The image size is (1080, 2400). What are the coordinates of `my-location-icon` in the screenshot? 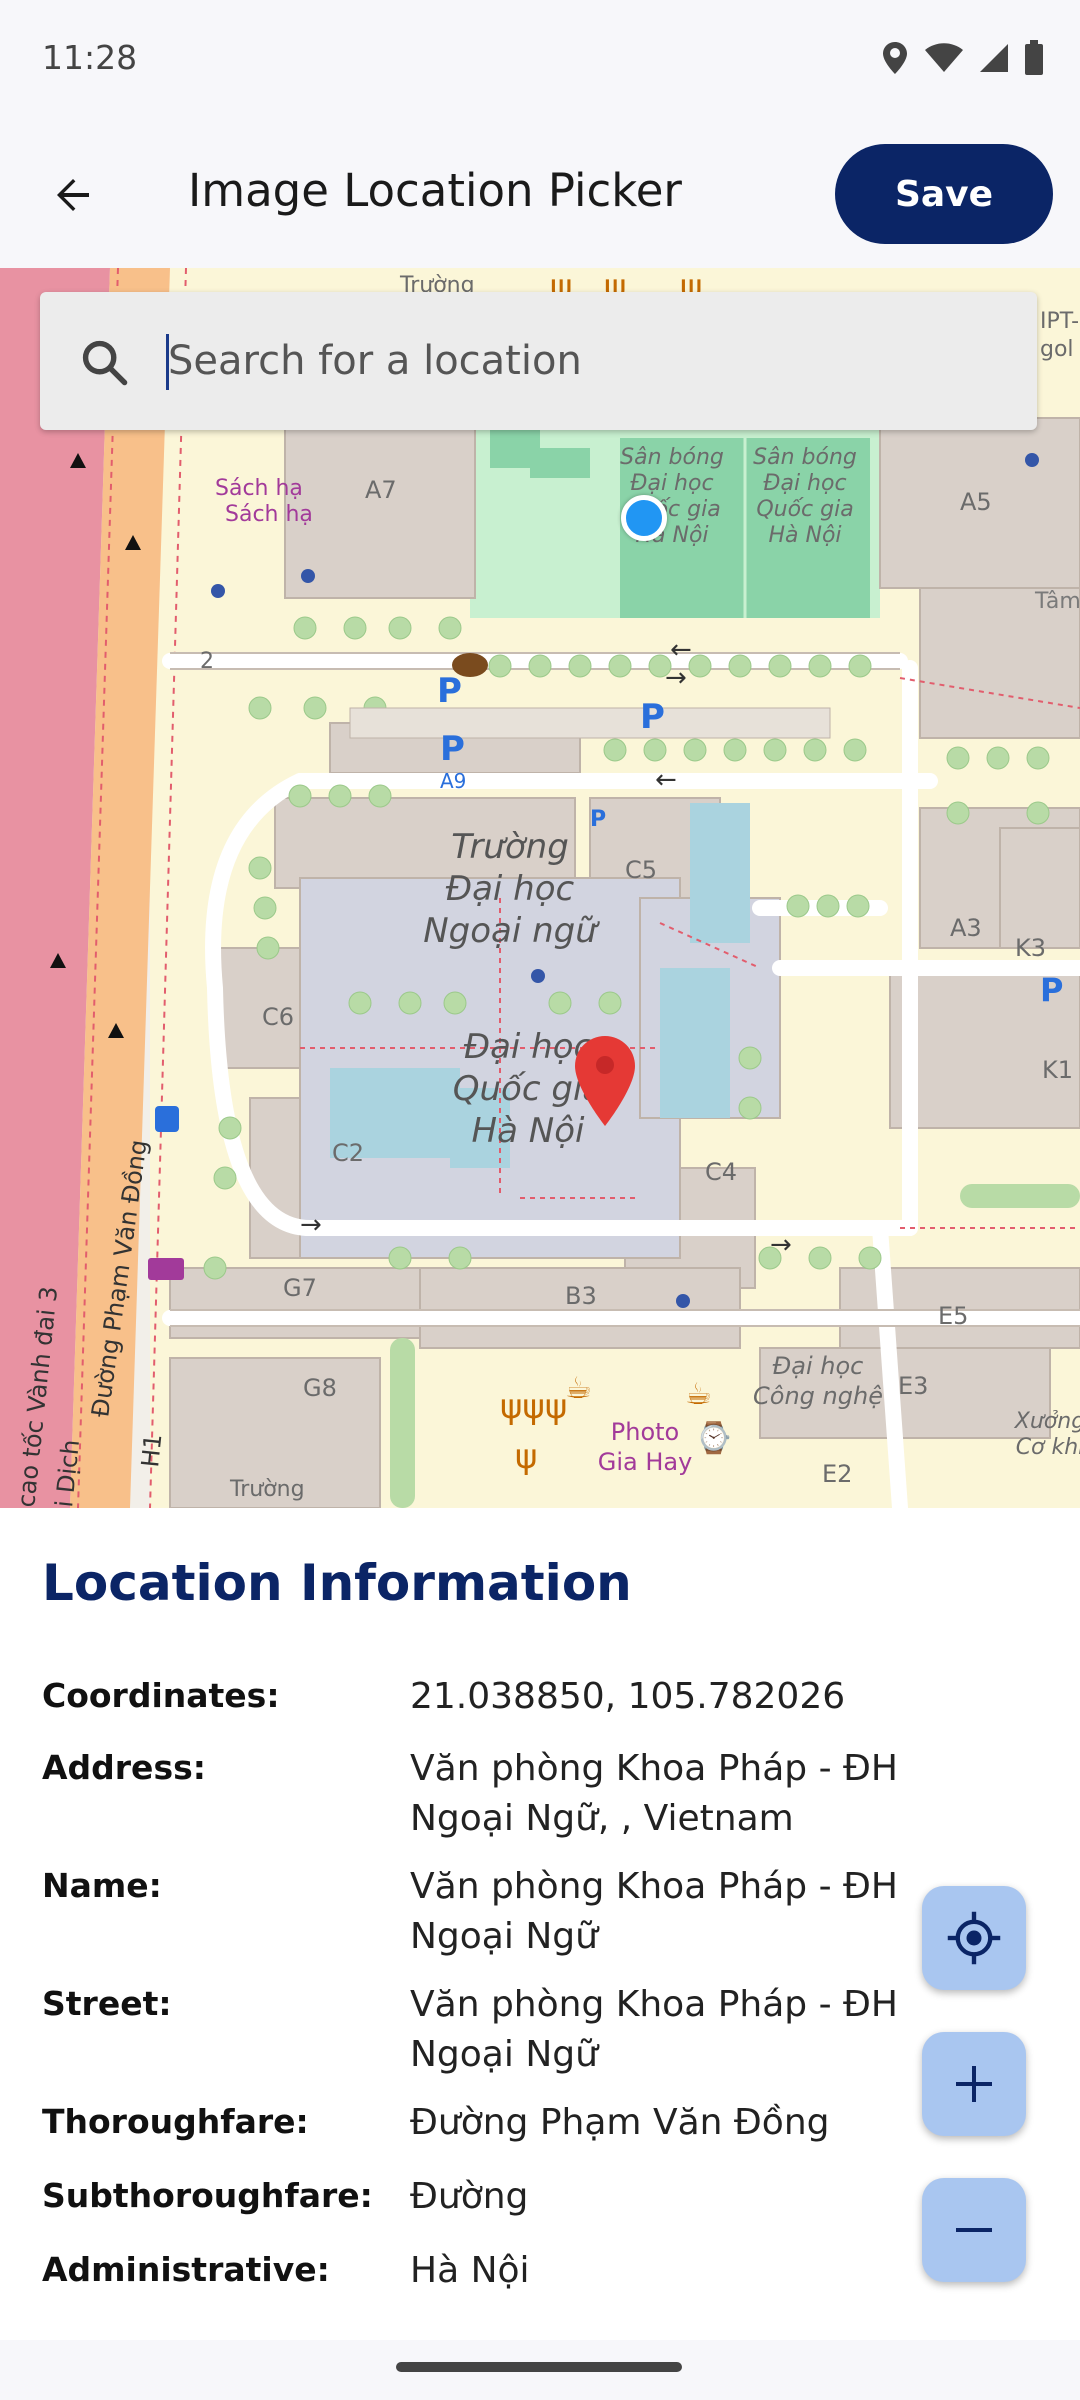 It's located at (974, 1938).